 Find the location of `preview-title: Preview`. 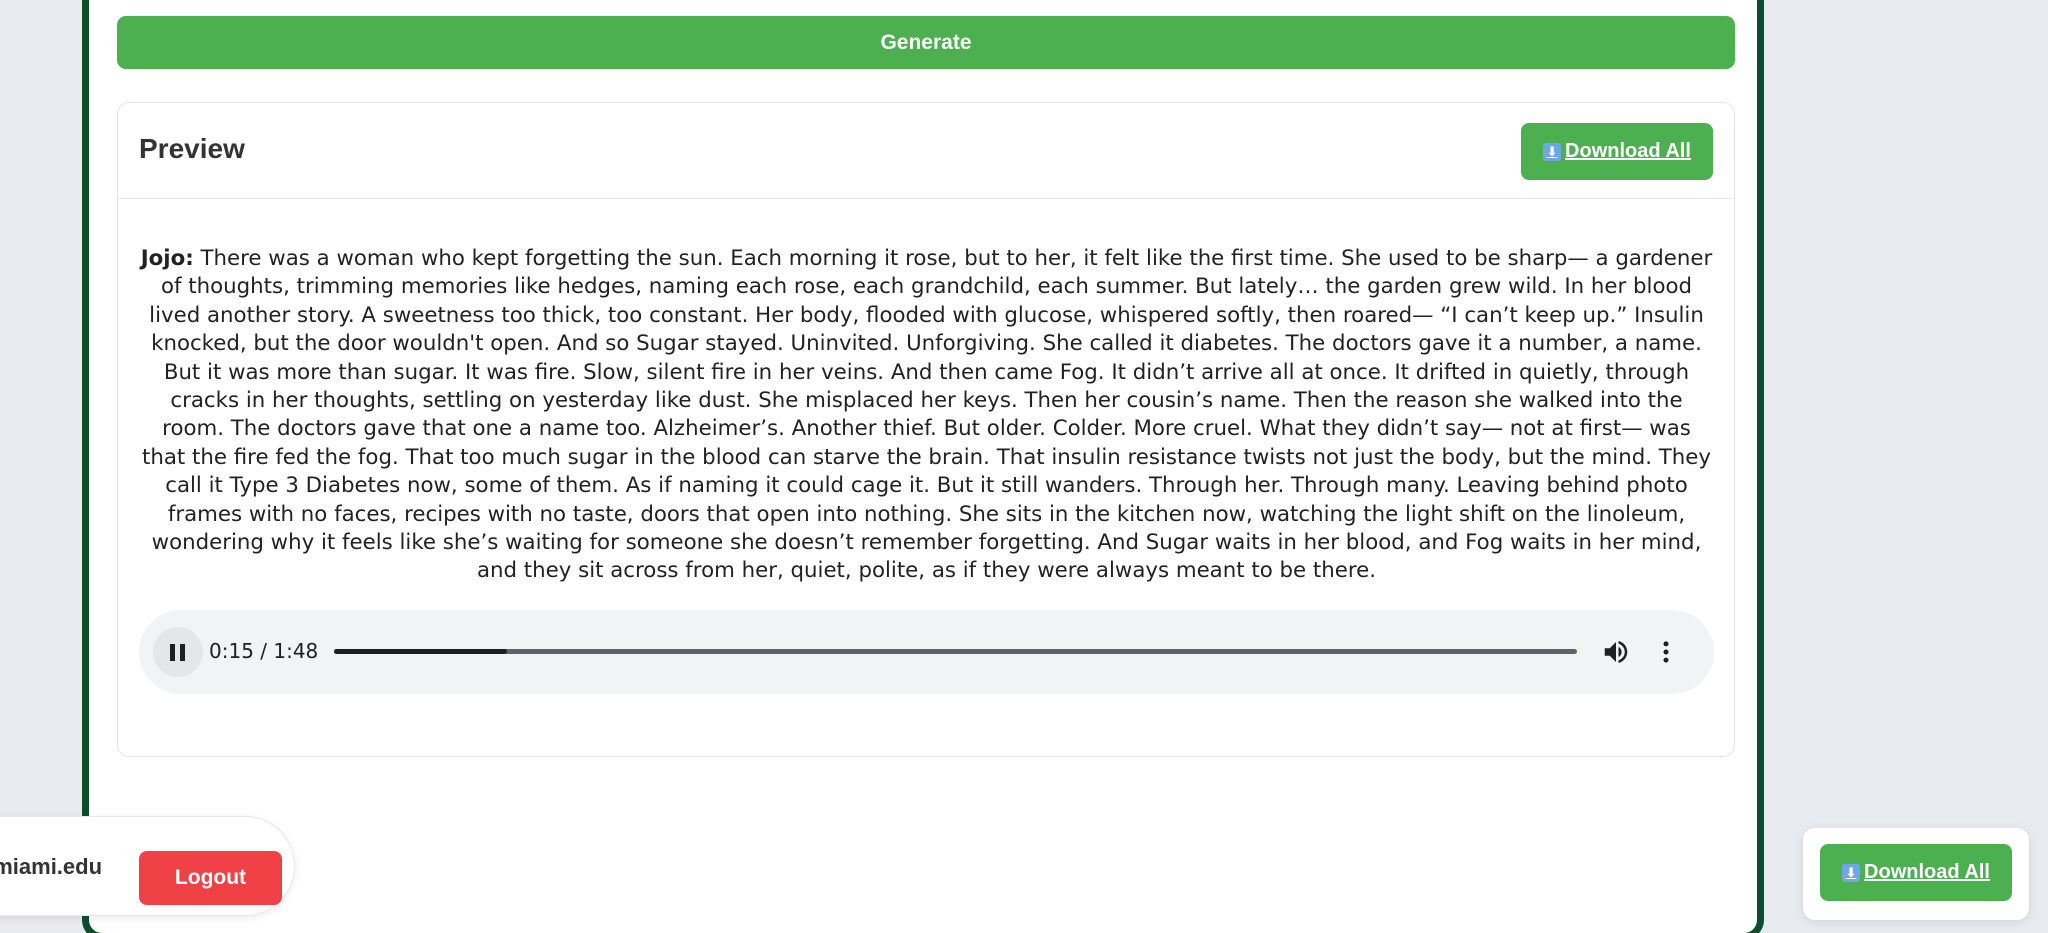

preview-title: Preview is located at coordinates (192, 148).